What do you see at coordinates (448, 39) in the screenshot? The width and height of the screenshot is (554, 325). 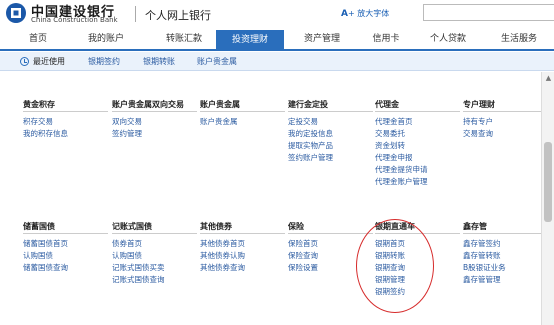 I see `nav-item-6: 个人贷款` at bounding box center [448, 39].